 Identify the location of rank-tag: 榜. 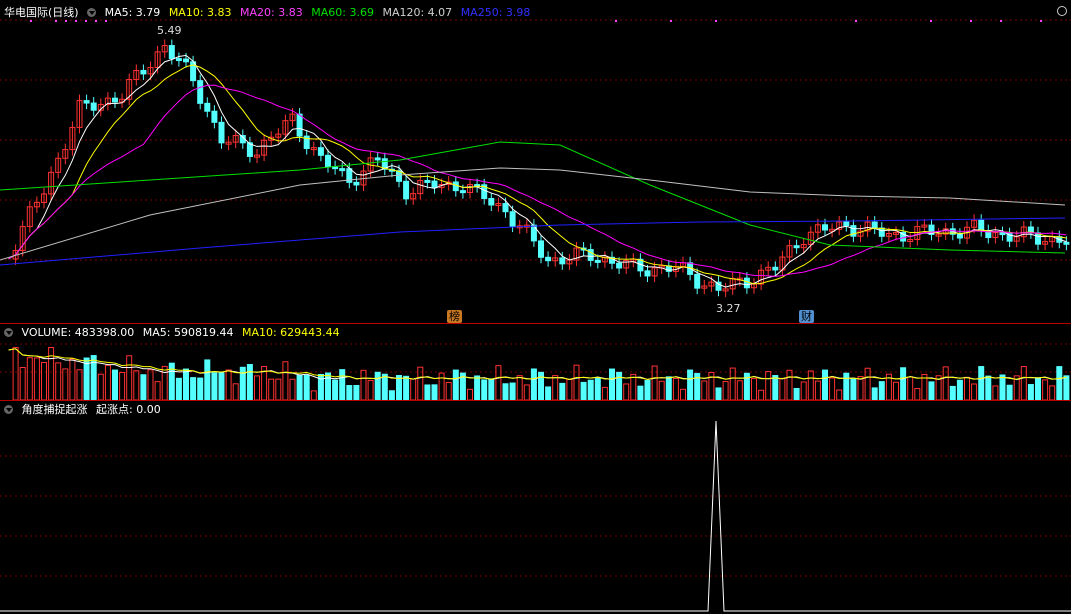
(454, 316).